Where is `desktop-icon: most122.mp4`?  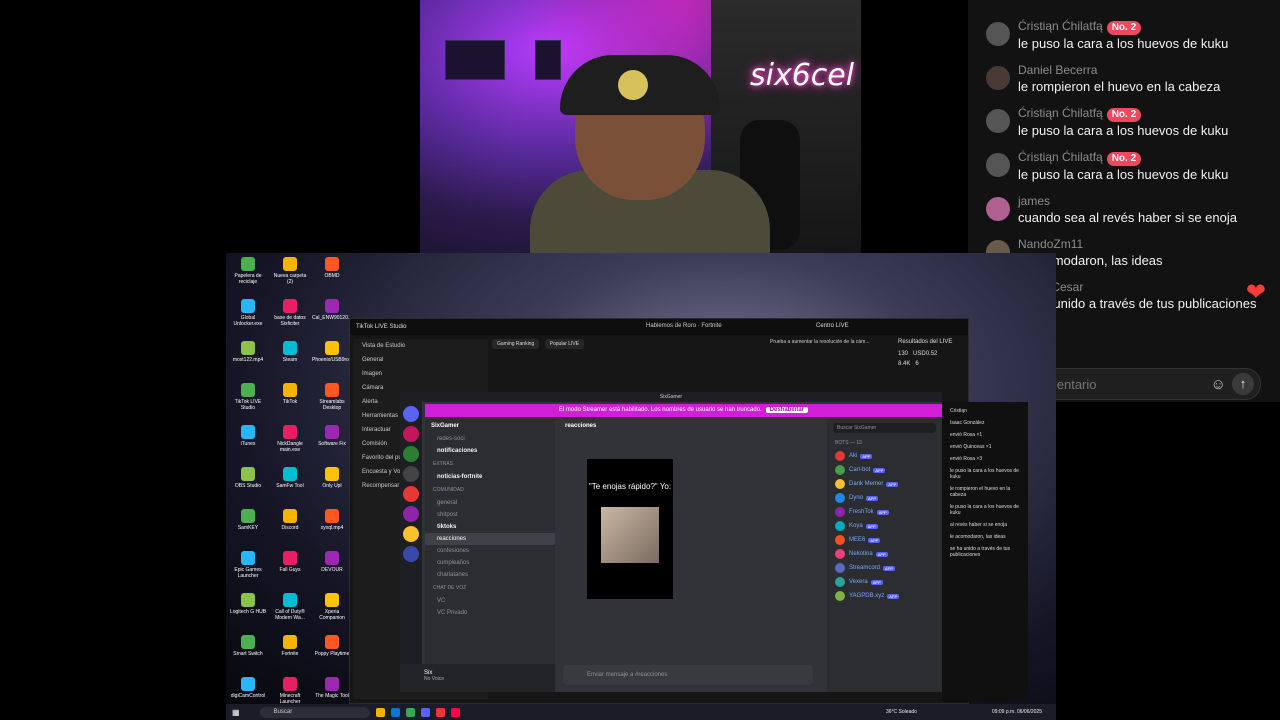 desktop-icon: most122.mp4 is located at coordinates (248, 352).